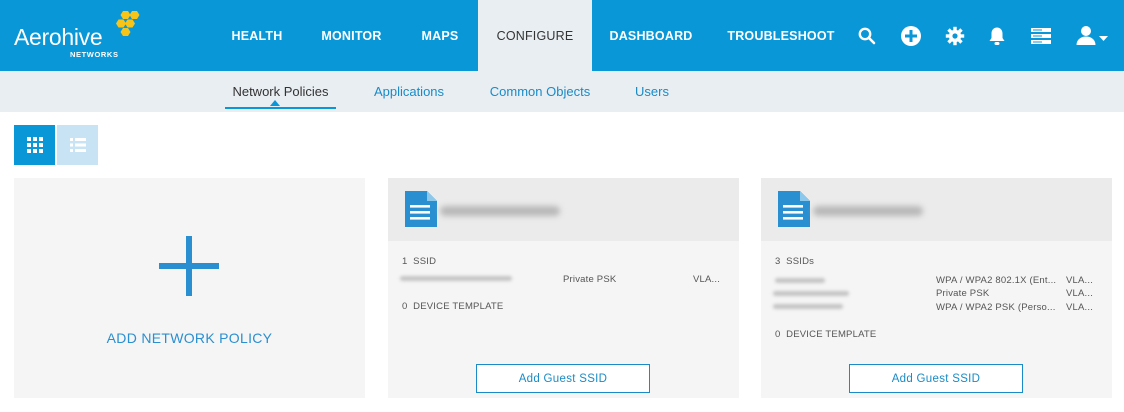  Describe the element at coordinates (425, 261) in the screenshot. I see `ssid-label: SSID` at that location.